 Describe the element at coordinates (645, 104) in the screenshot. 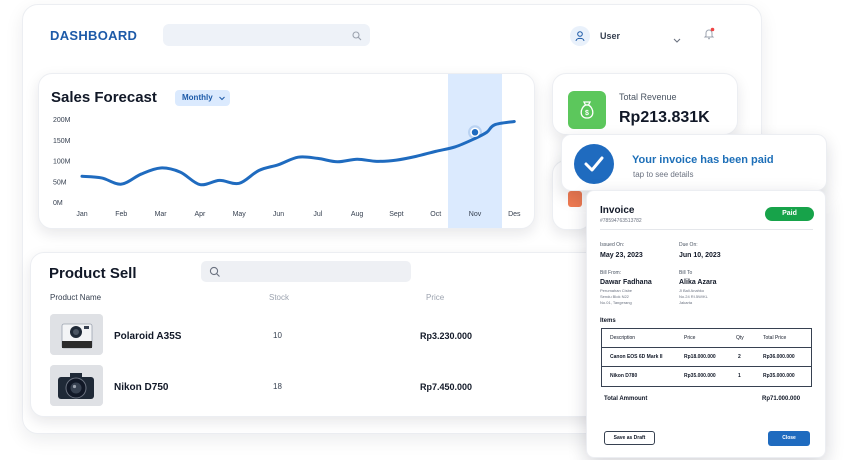

I see `total-revenue-card: $ Total Revenue Rp213.831K` at that location.